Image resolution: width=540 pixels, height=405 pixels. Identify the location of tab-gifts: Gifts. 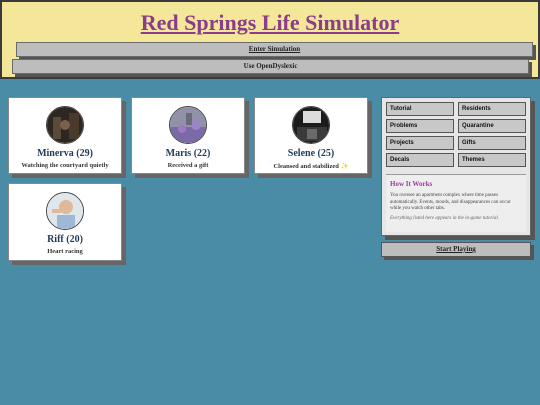
(492, 143).